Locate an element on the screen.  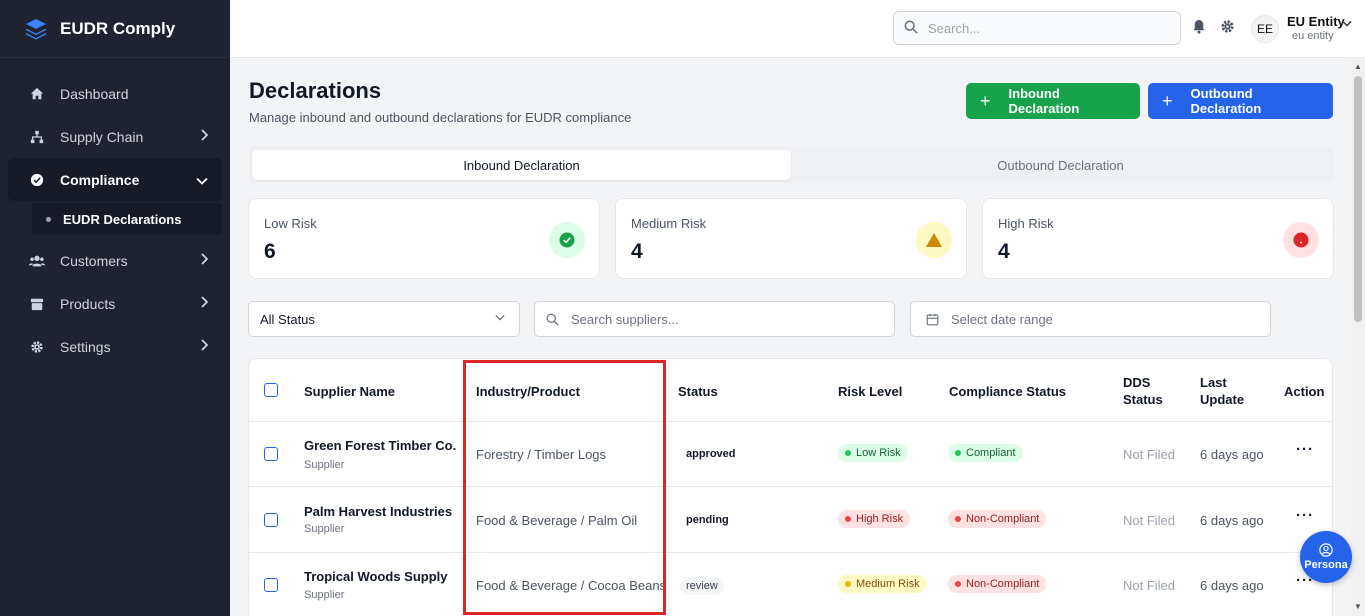
low-risk-card: Low Risk 6 is located at coordinates (424, 238).